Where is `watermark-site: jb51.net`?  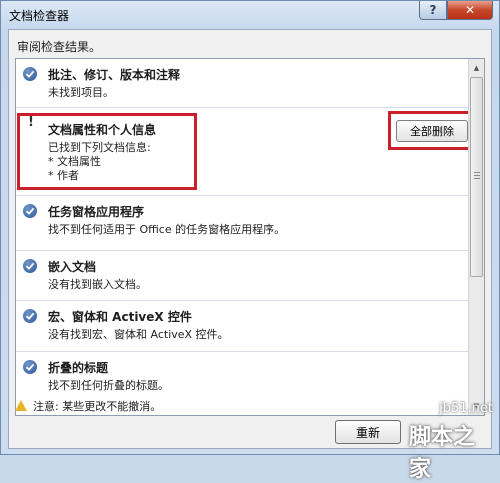
watermark-site: jb51.net is located at coordinates (466, 408).